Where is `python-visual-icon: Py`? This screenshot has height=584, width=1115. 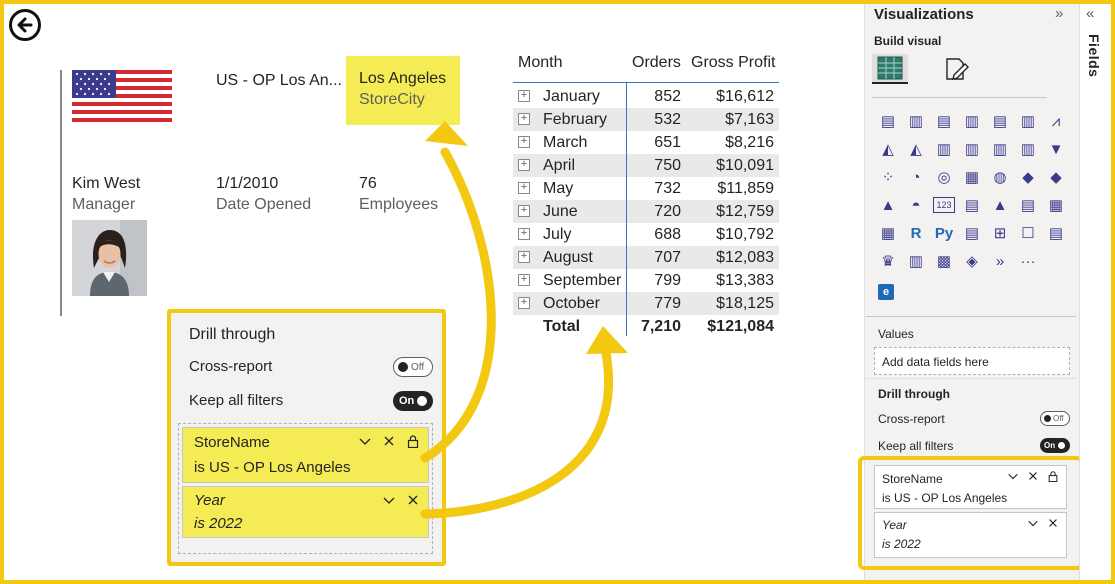 python-visual-icon: Py is located at coordinates (944, 233).